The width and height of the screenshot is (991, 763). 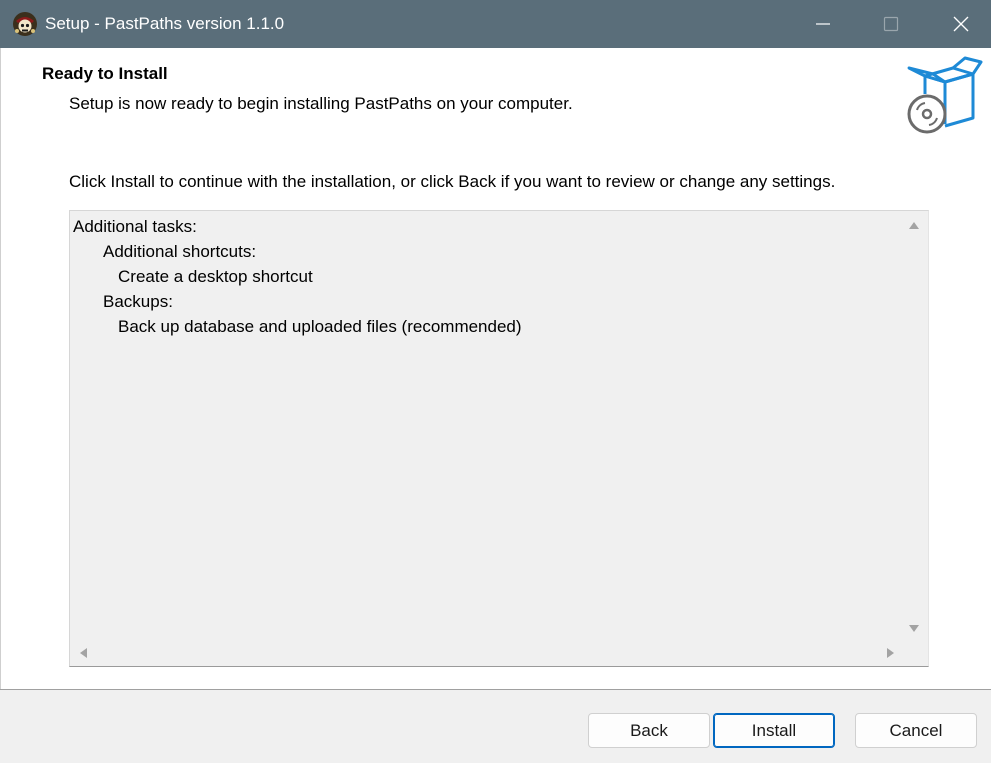 What do you see at coordinates (83, 653) in the screenshot?
I see `scroll-left-icon` at bounding box center [83, 653].